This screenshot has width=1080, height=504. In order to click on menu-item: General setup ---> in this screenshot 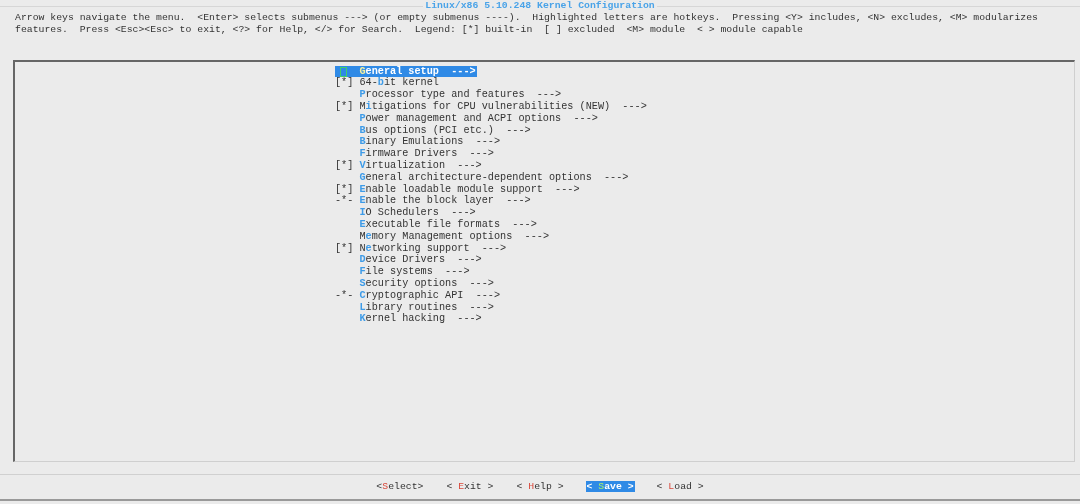, I will do `click(406, 71)`.